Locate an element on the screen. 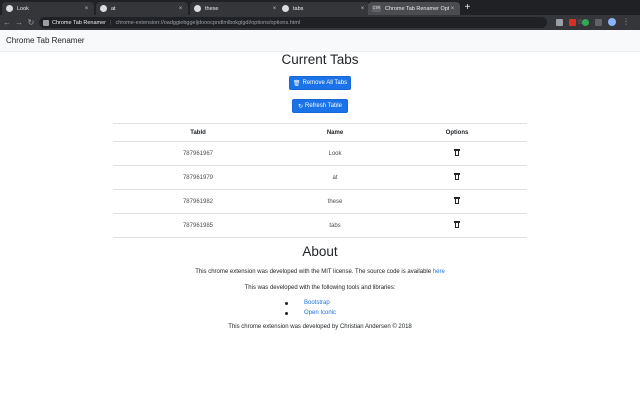  profile-avatar-icon is located at coordinates (612, 22).